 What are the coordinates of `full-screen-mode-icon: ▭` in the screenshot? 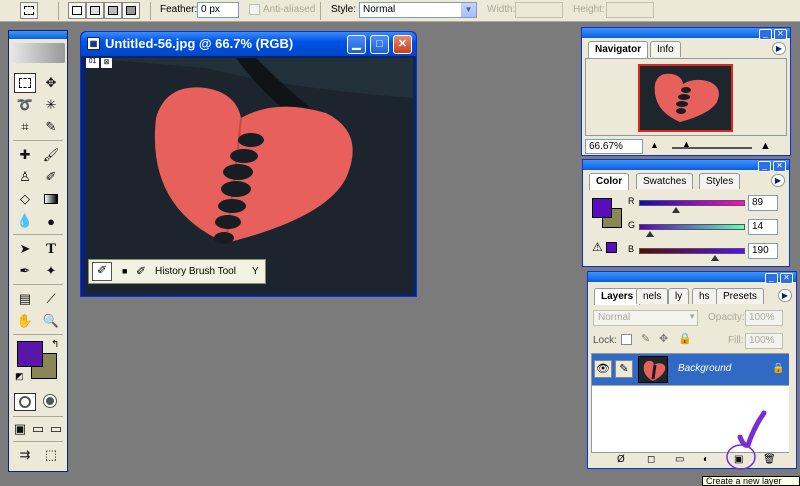 It's located at (56, 429).